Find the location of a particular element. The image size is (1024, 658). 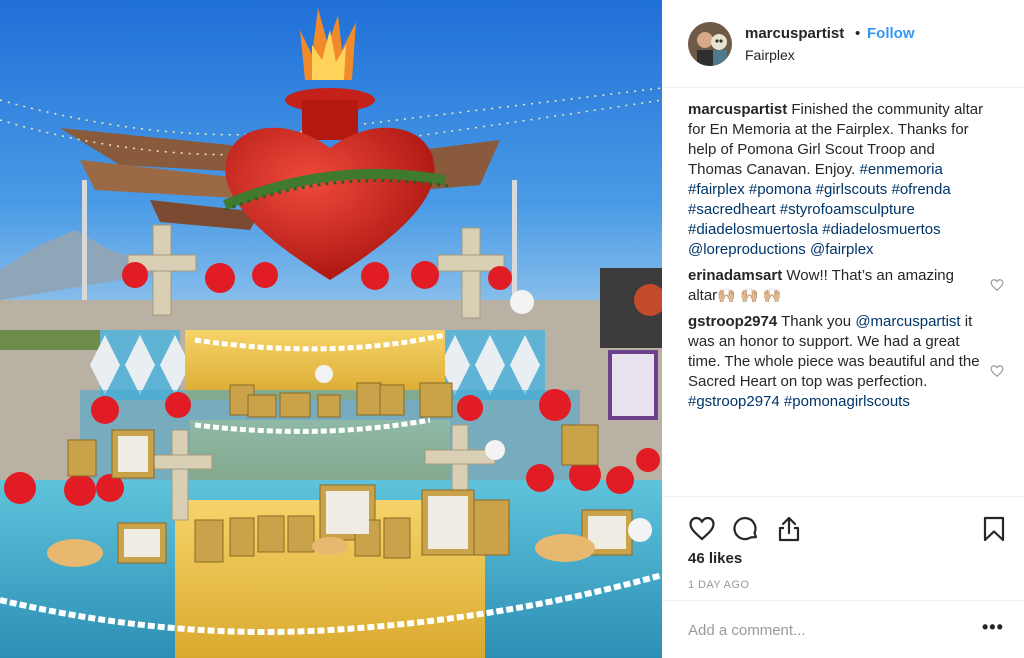

hashtag-link: #diadelosmuertosla is located at coordinates (753, 229).